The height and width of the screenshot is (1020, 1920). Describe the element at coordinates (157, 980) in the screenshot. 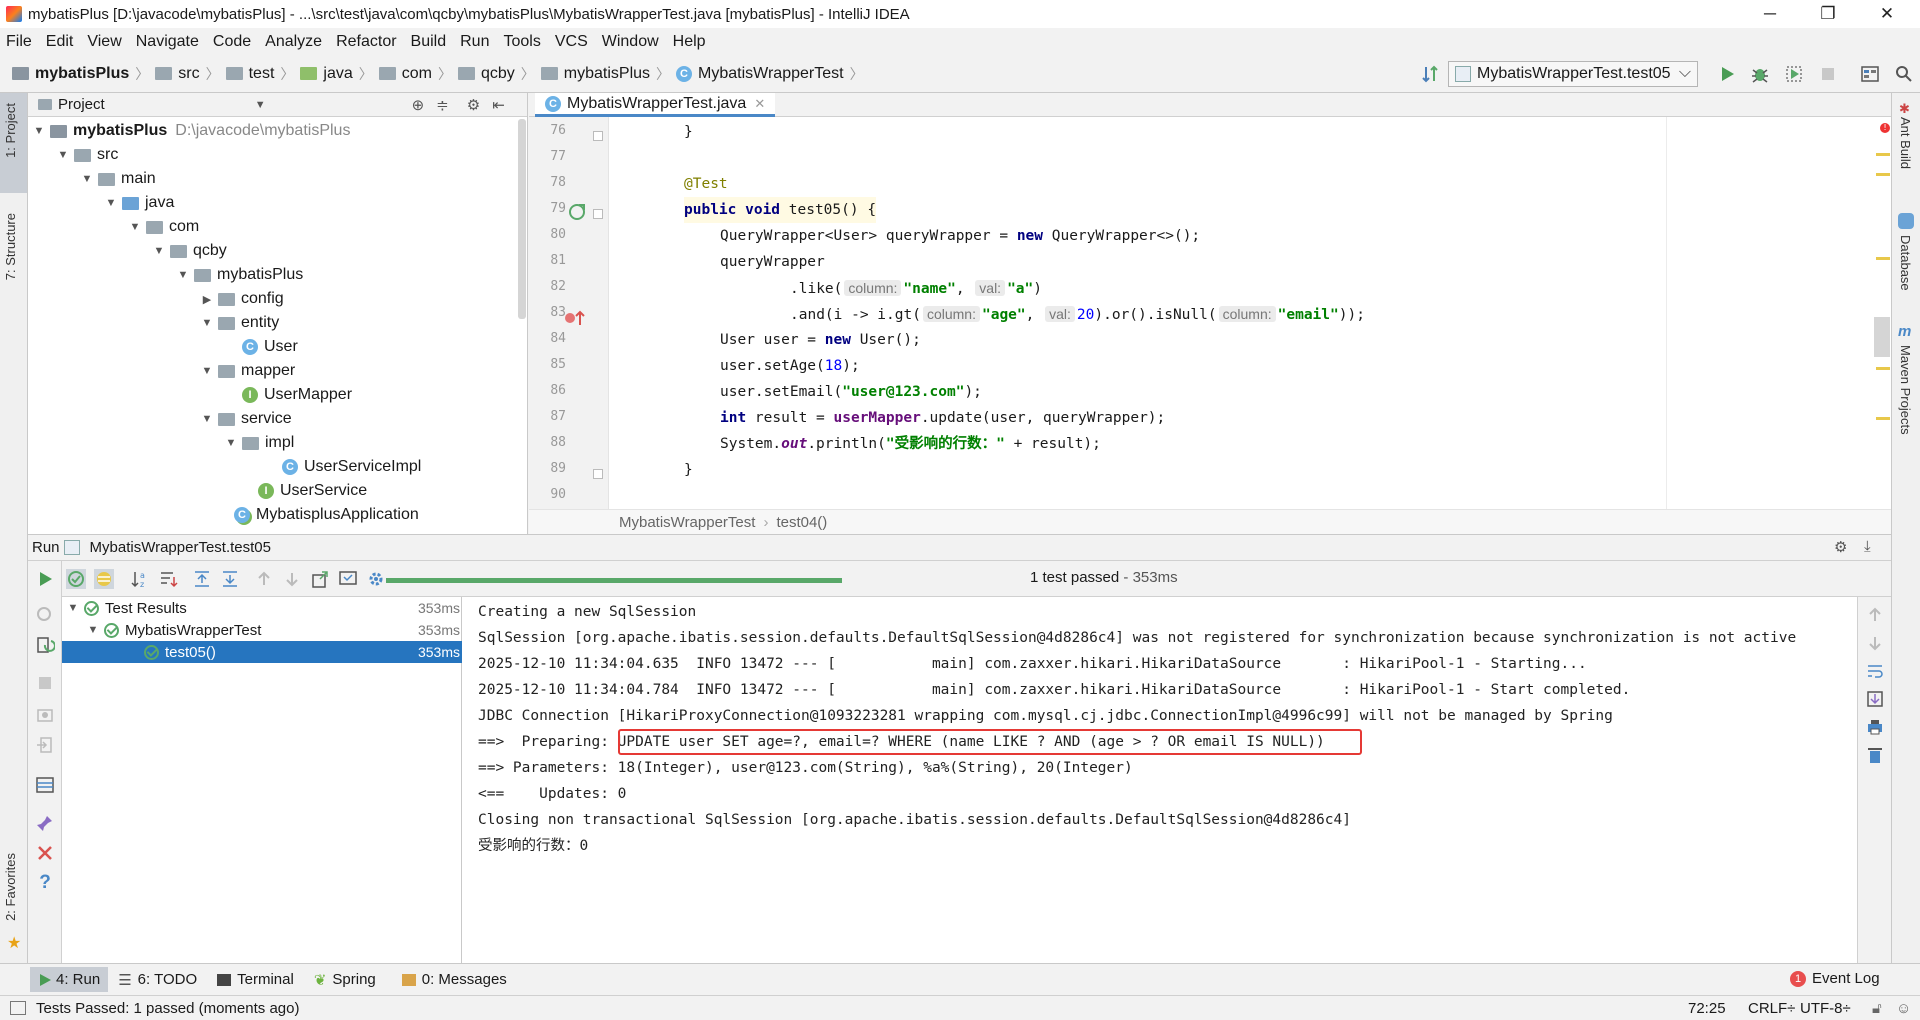

I see `tab-todo: ☰ 6: TODO` at that location.